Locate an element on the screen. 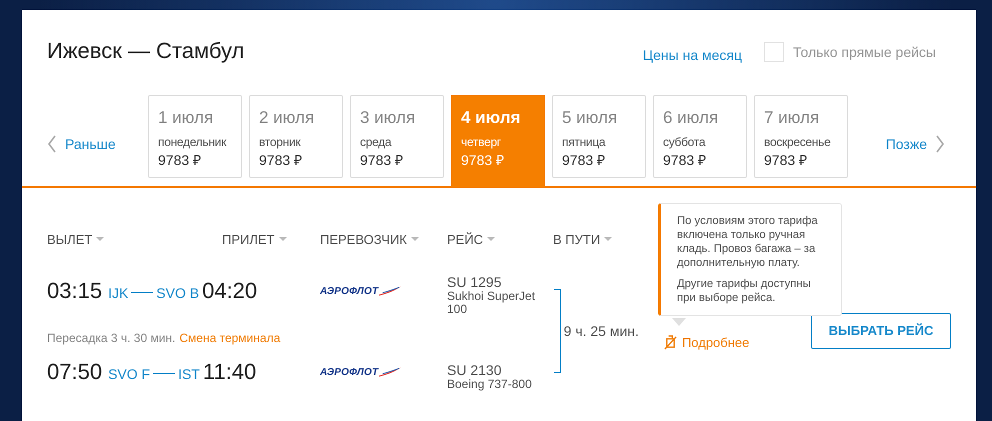 This screenshot has height=421, width=992. column-header: ПЕРЕВОЗЧИК is located at coordinates (383, 239).